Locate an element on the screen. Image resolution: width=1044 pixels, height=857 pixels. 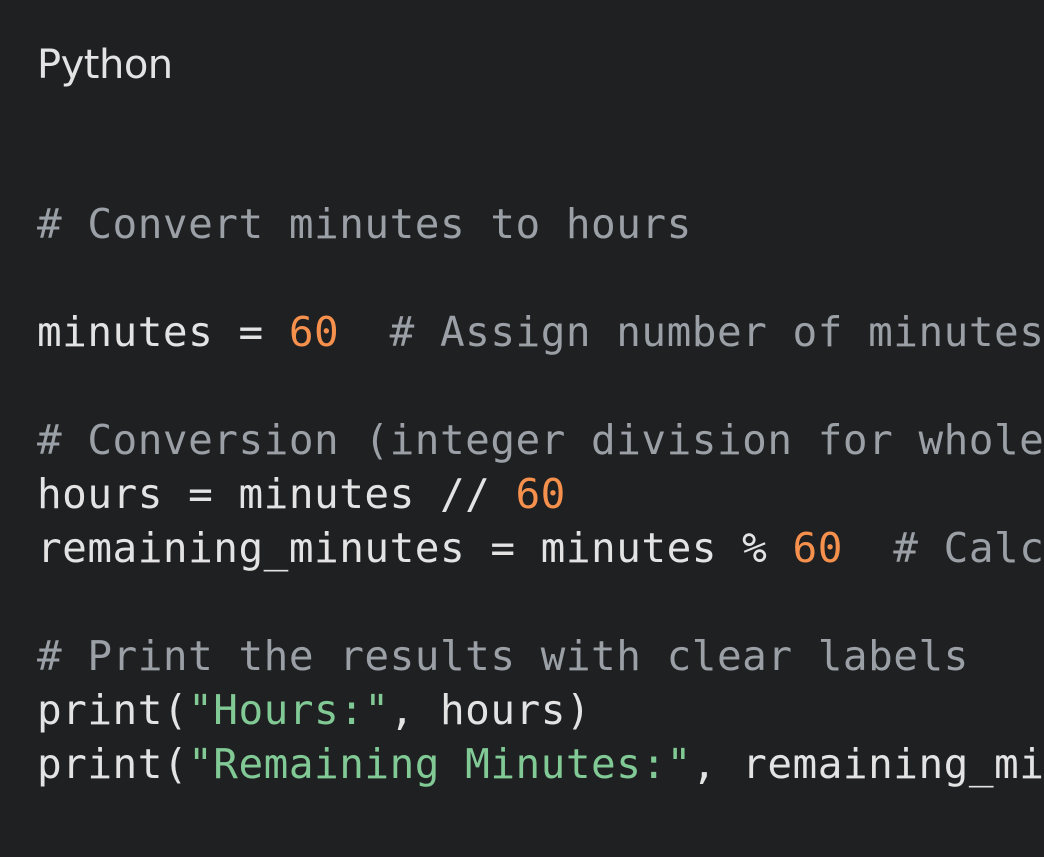
code-comment: # Calc is located at coordinates (943, 548).